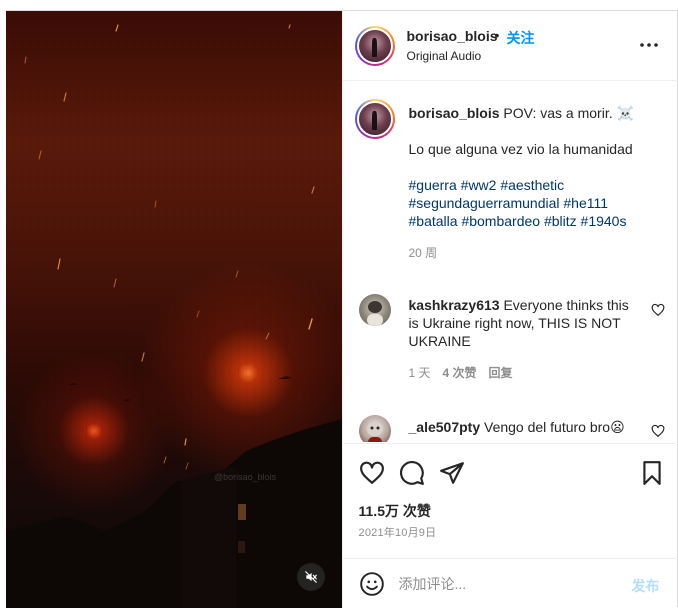  I want to click on comment-body: _ale507pty Vengo del futuro bro😦, so click(523, 427).